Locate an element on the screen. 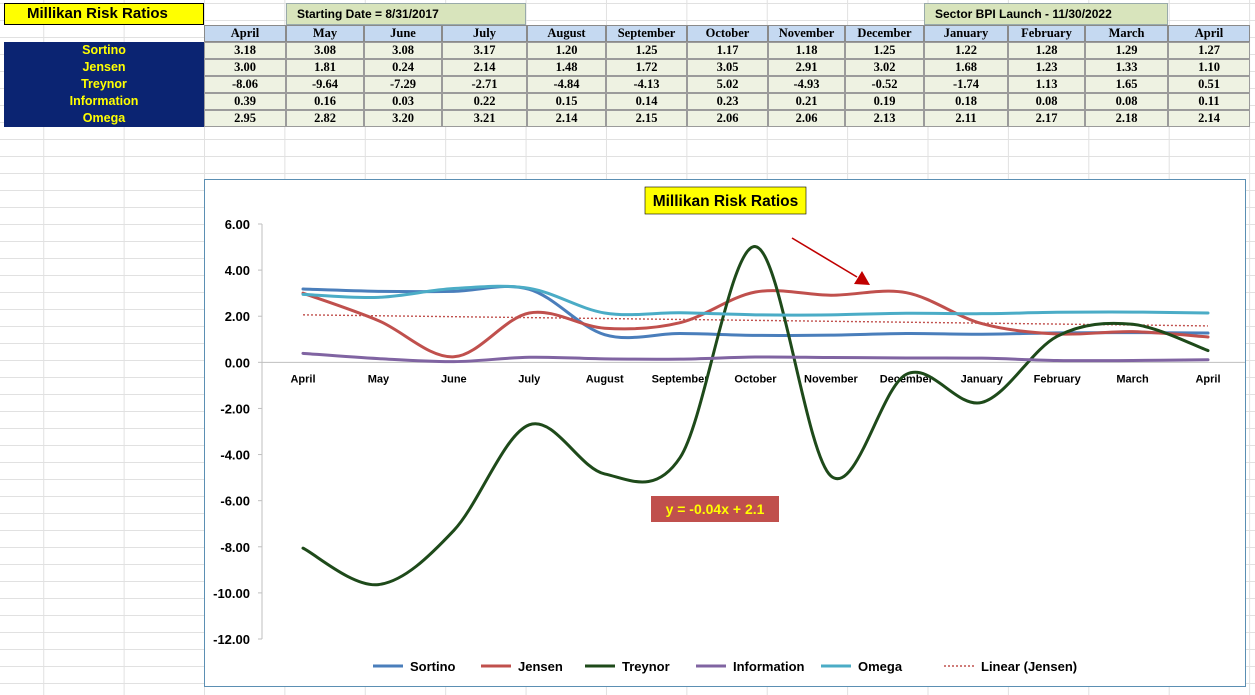 This screenshot has width=1255, height=695. table-cell: 2.13 is located at coordinates (884, 118).